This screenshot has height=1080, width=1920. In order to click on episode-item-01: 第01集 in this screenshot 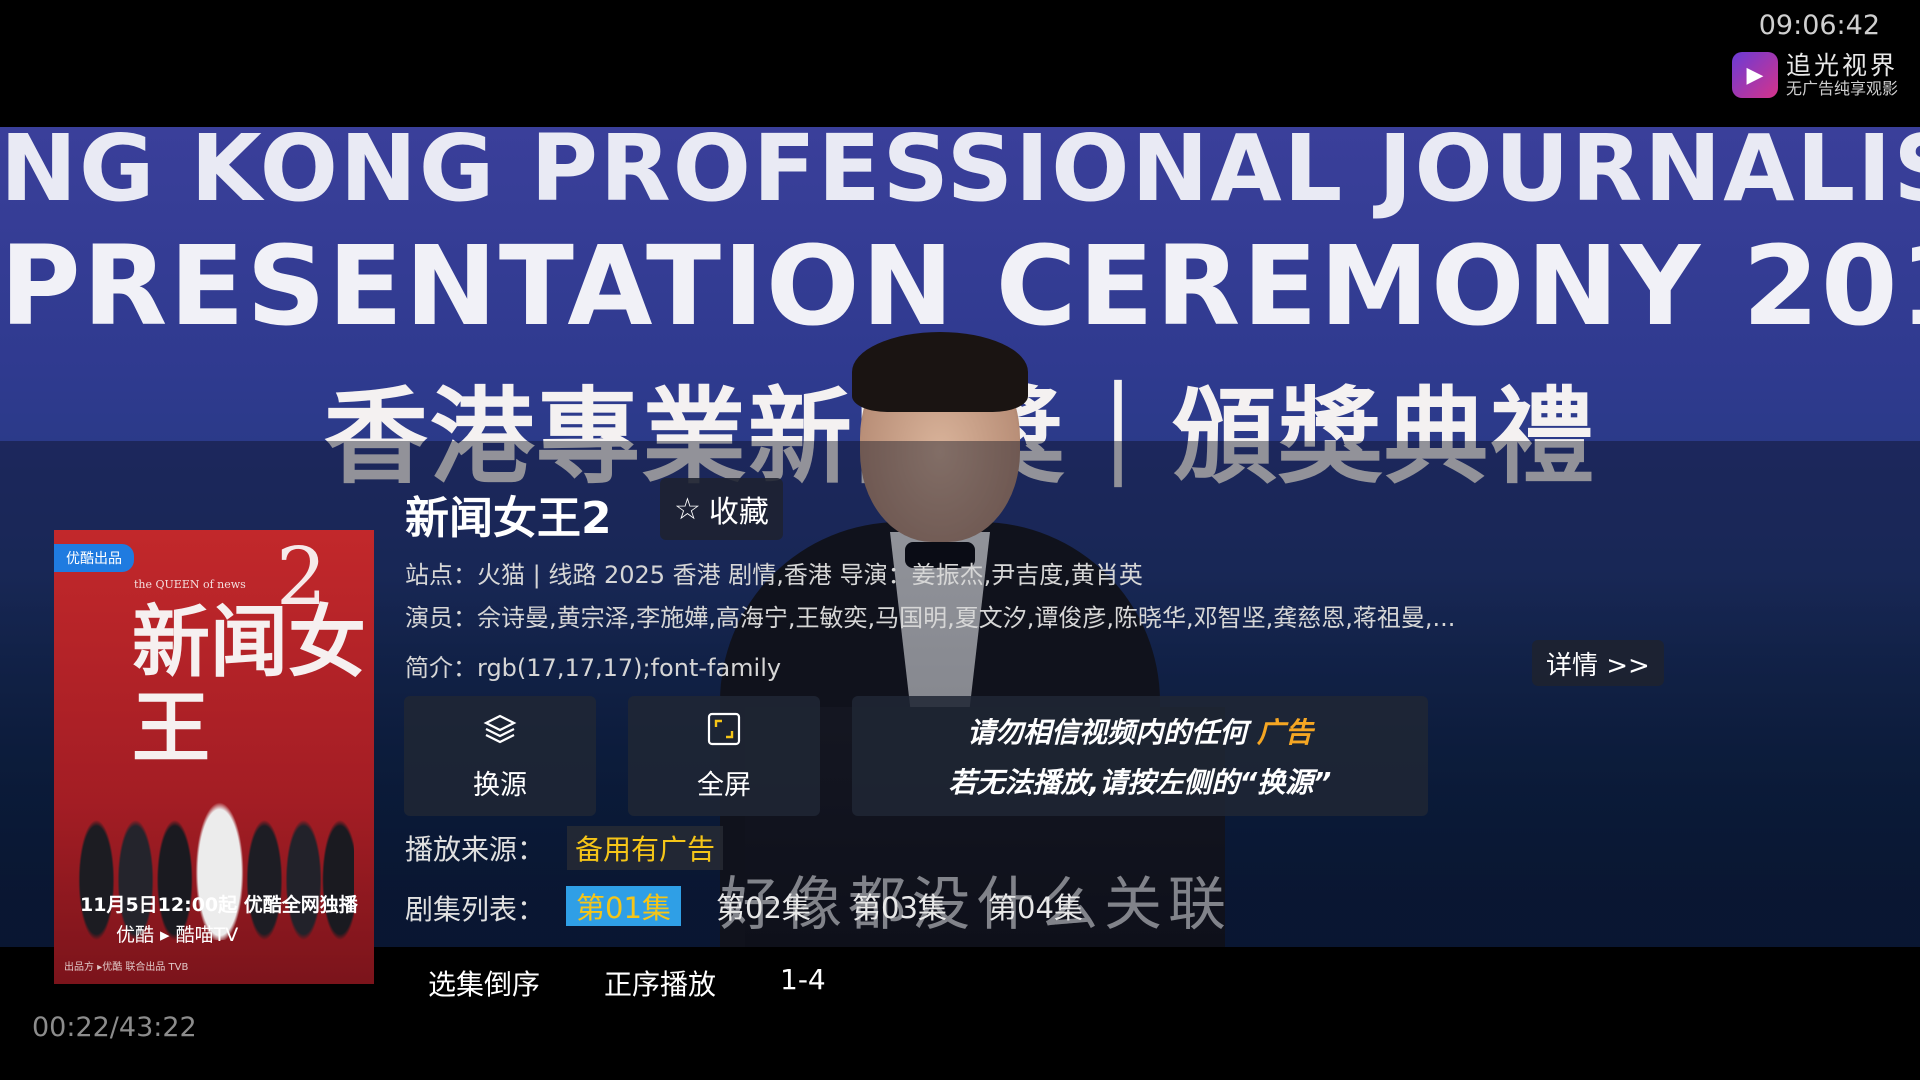, I will do `click(623, 906)`.